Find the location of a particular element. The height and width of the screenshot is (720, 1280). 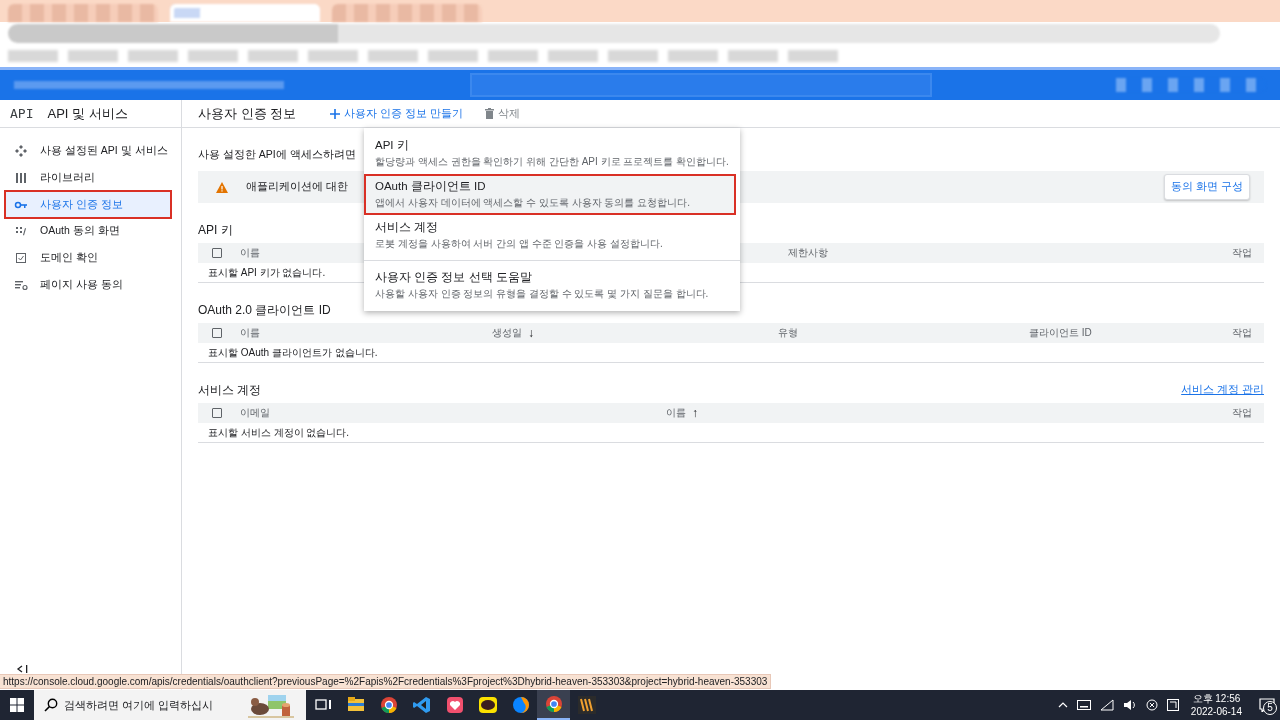

clock-time: 오후 12:56 is located at coordinates (1216, 698).